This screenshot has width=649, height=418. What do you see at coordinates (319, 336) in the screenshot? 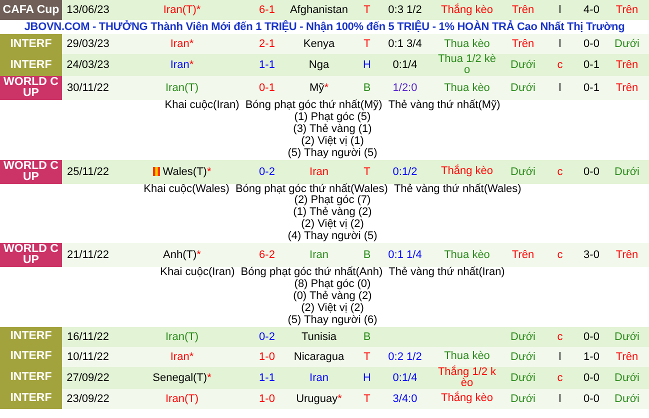
I see `away-team: Tunisia` at bounding box center [319, 336].